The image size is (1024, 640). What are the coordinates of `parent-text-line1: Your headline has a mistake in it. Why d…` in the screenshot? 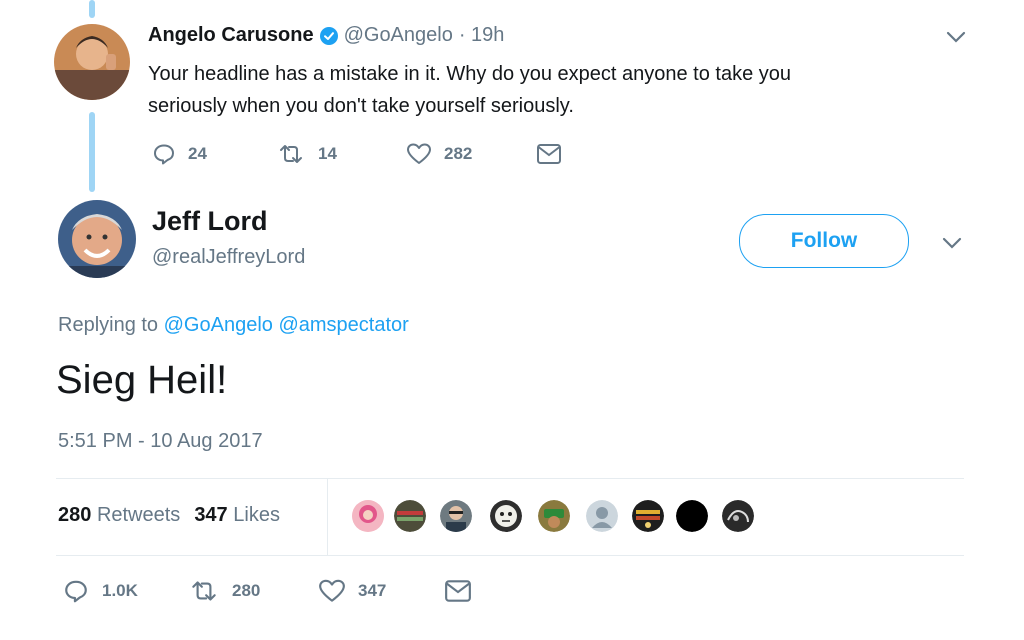 It's located at (469, 74).